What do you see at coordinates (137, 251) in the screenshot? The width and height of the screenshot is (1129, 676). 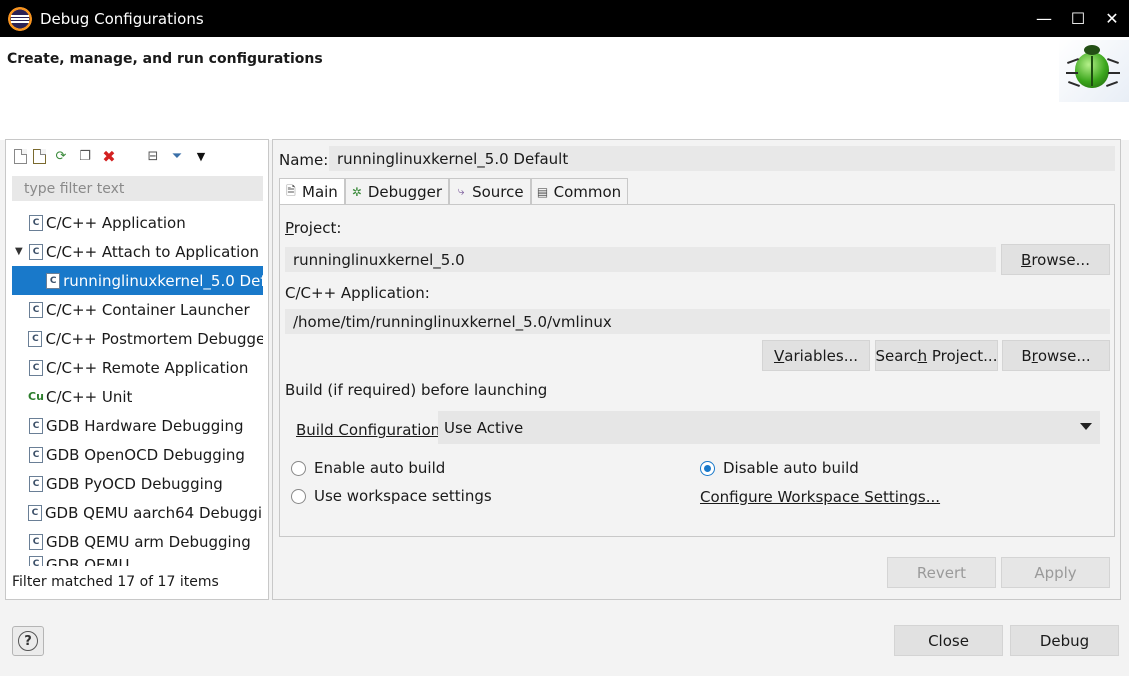 I see `tree-item-cpp-attach: ▼ C C/C++ Attach to Application` at bounding box center [137, 251].